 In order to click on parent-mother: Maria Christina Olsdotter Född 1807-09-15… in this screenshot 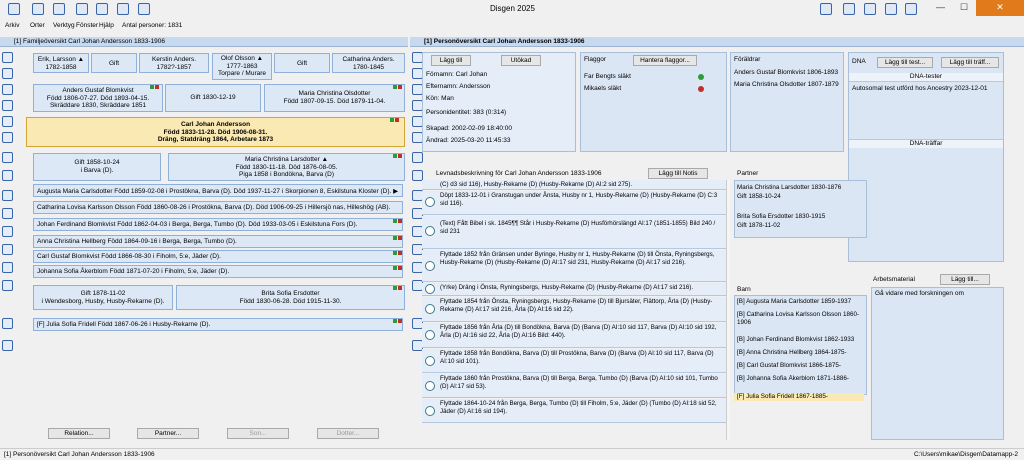, I will do `click(334, 98)`.